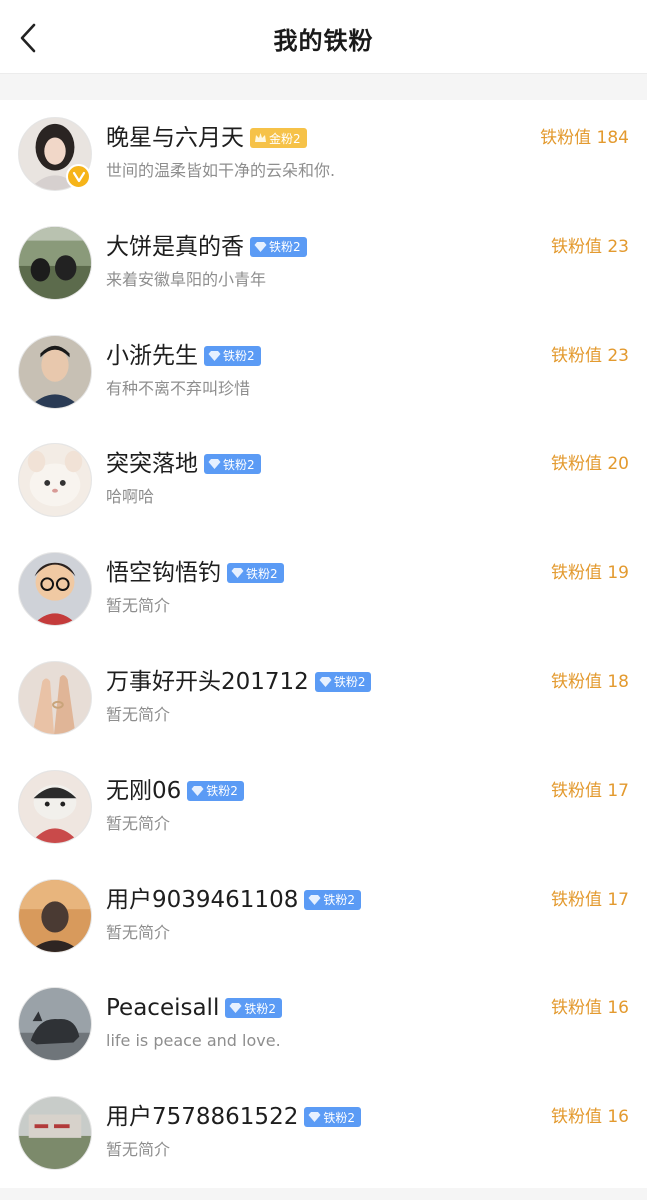 This screenshot has height=1200, width=647. What do you see at coordinates (589, 464) in the screenshot?
I see `fan-score: 铁粉值 20` at bounding box center [589, 464].